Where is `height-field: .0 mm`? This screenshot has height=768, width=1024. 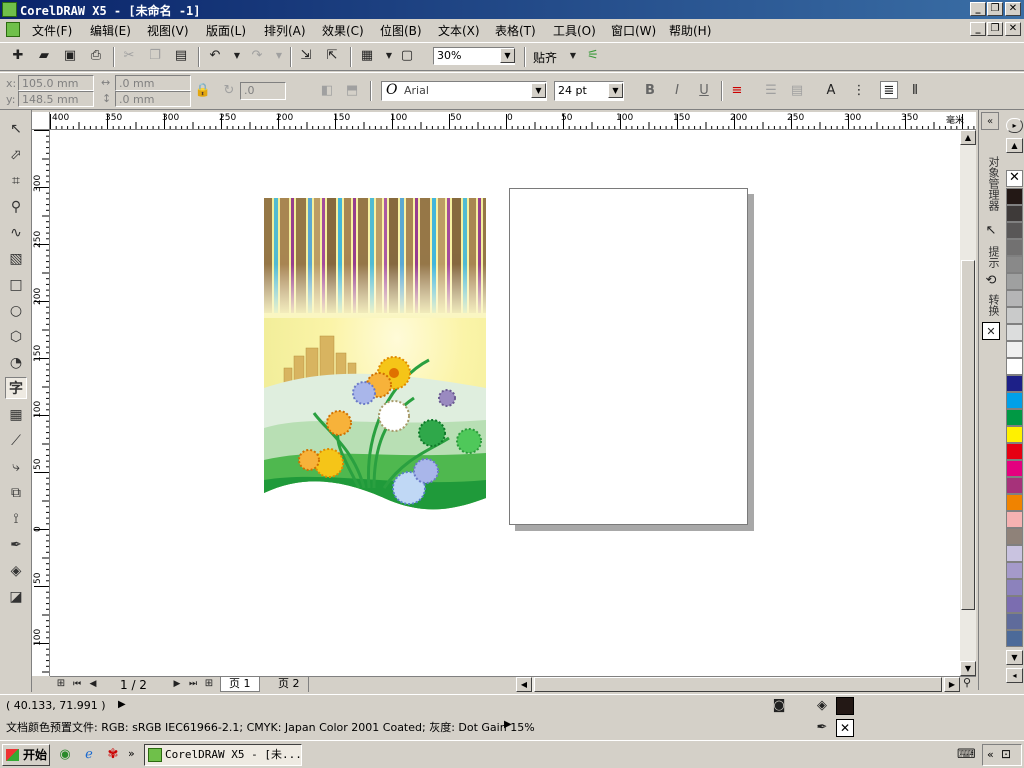 height-field: .0 mm is located at coordinates (153, 99).